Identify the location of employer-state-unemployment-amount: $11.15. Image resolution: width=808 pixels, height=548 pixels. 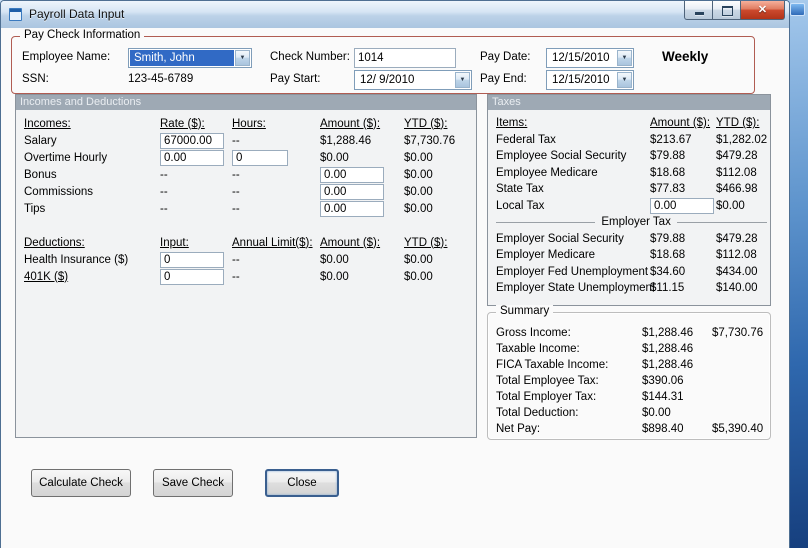
(667, 288).